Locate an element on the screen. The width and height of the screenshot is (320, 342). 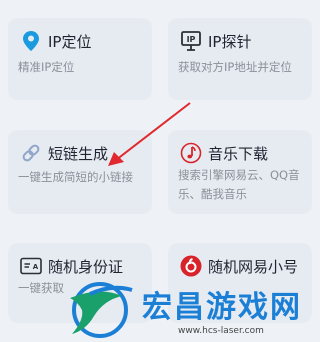
card-short-link: 短链生成 一键生成简短的小链接 is located at coordinates (80, 172).